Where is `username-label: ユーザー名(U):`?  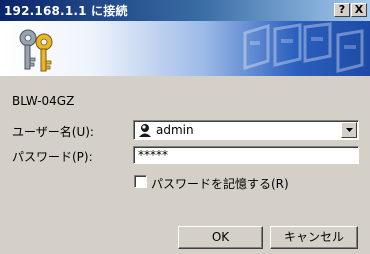
username-label: ユーザー名(U): is located at coordinates (53, 132).